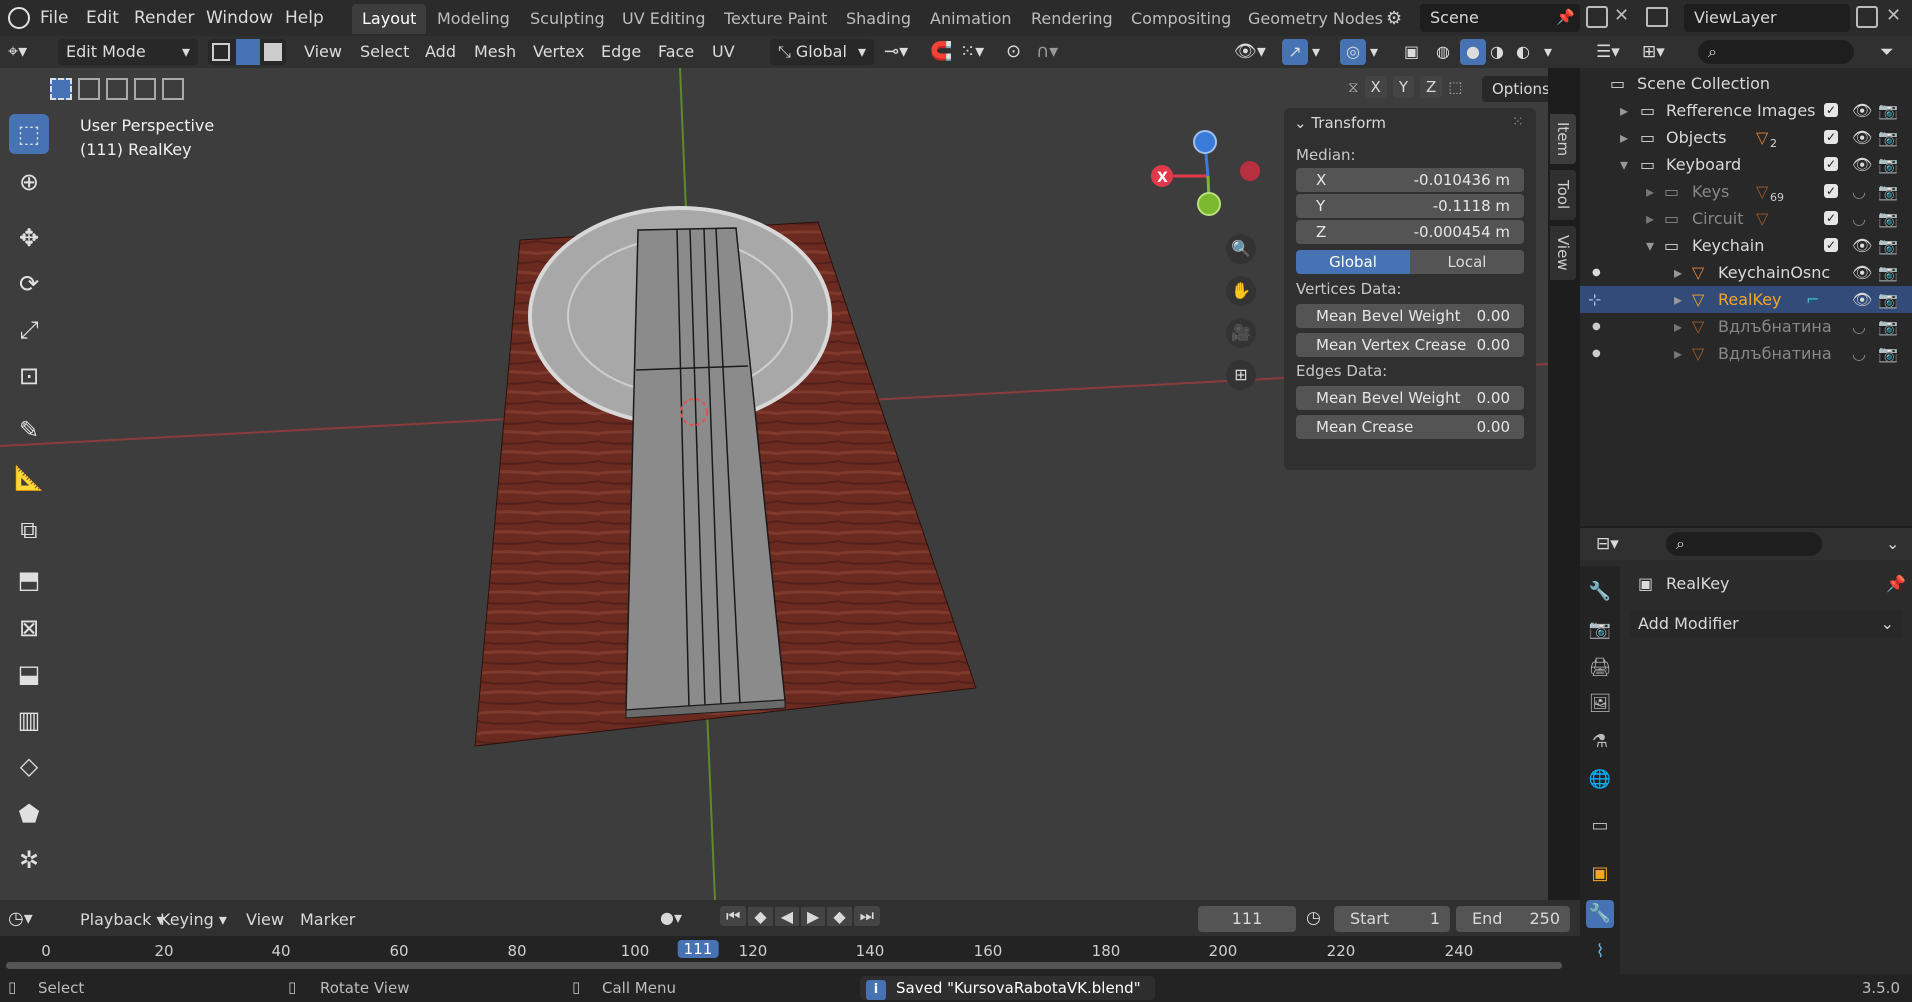 Image resolution: width=1912 pixels, height=1002 pixels. What do you see at coordinates (1600, 592) in the screenshot?
I see `tool-properties-icon: 🔧` at bounding box center [1600, 592].